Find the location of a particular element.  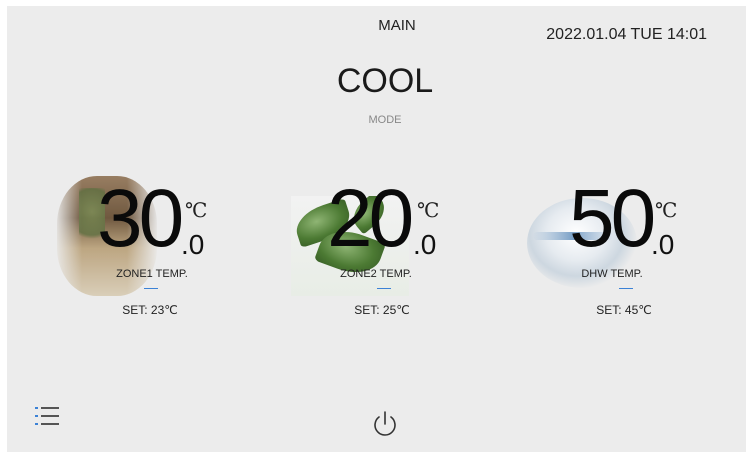

dhw-divider is located at coordinates (626, 288).